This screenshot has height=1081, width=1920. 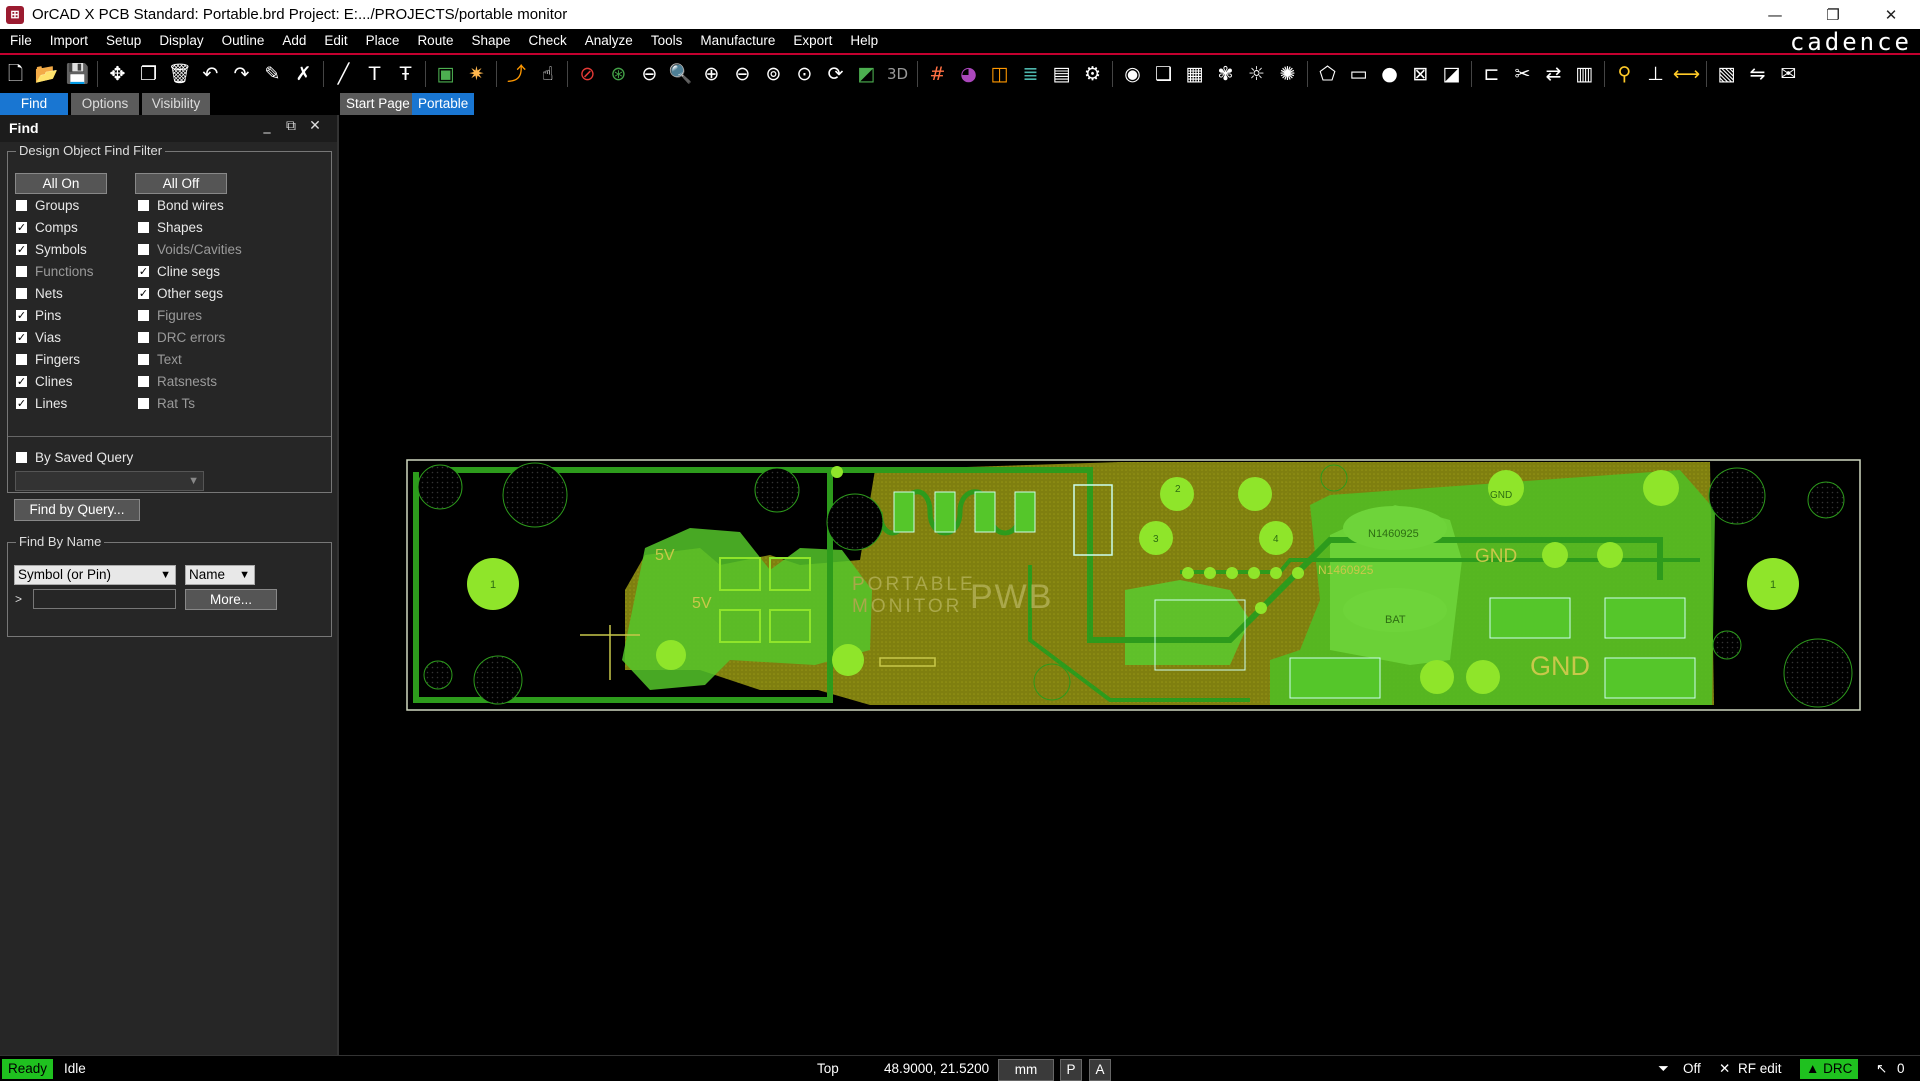 What do you see at coordinates (1389, 74) in the screenshot?
I see `shape-circle-icon: ●` at bounding box center [1389, 74].